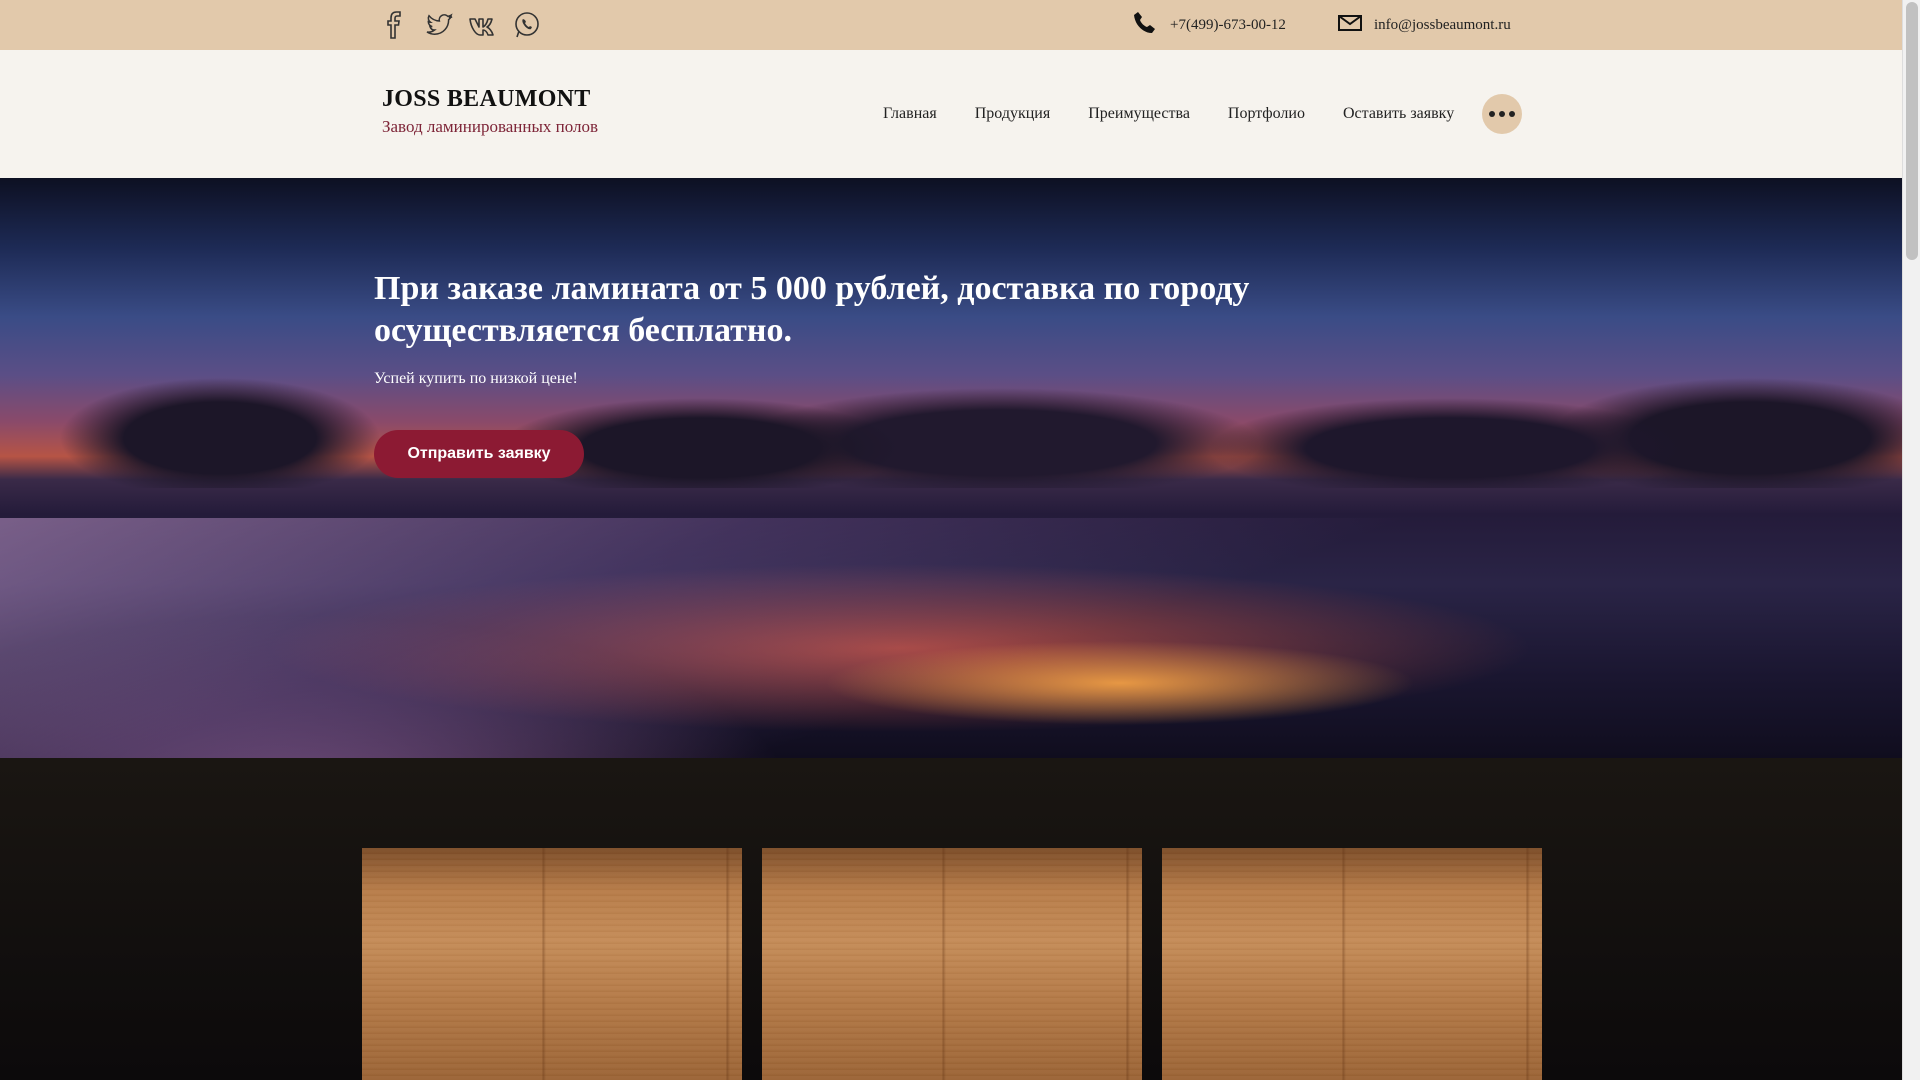 The height and width of the screenshot is (1080, 1920). I want to click on top-bar: +7(499)-673-00-12 info@jossbeaumont.ru, so click(951, 25).